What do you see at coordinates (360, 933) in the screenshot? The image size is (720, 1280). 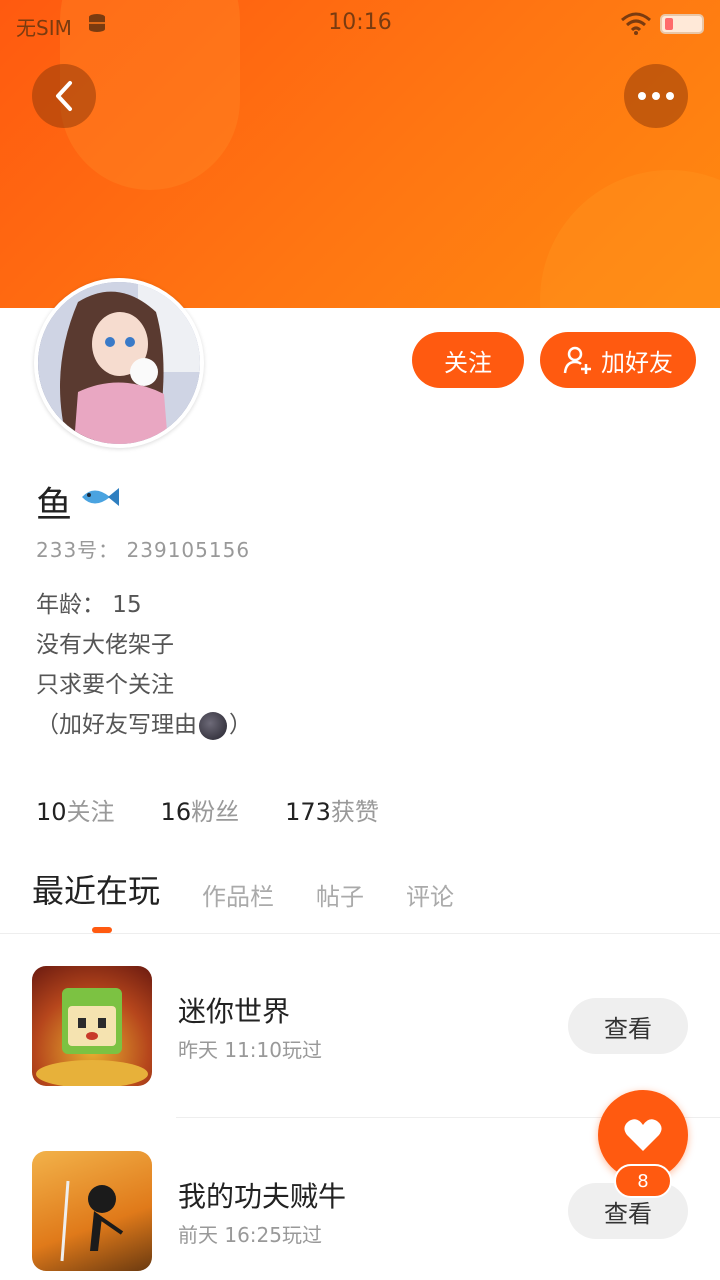 I see `divider` at bounding box center [360, 933].